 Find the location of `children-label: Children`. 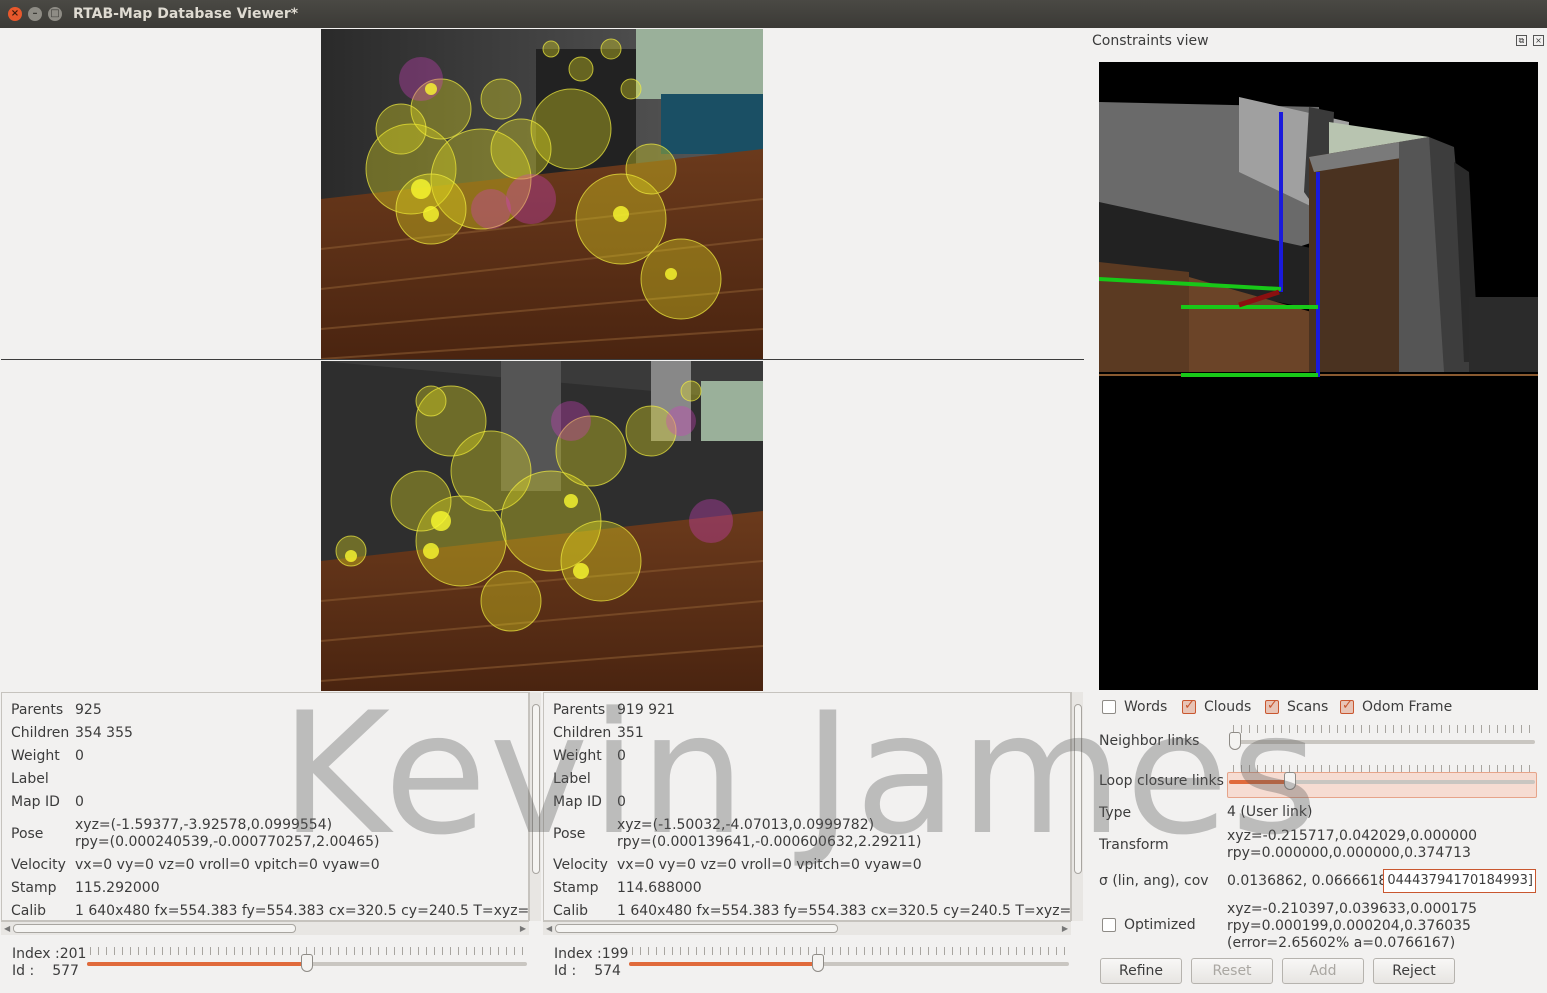

children-label: Children is located at coordinates (582, 733).